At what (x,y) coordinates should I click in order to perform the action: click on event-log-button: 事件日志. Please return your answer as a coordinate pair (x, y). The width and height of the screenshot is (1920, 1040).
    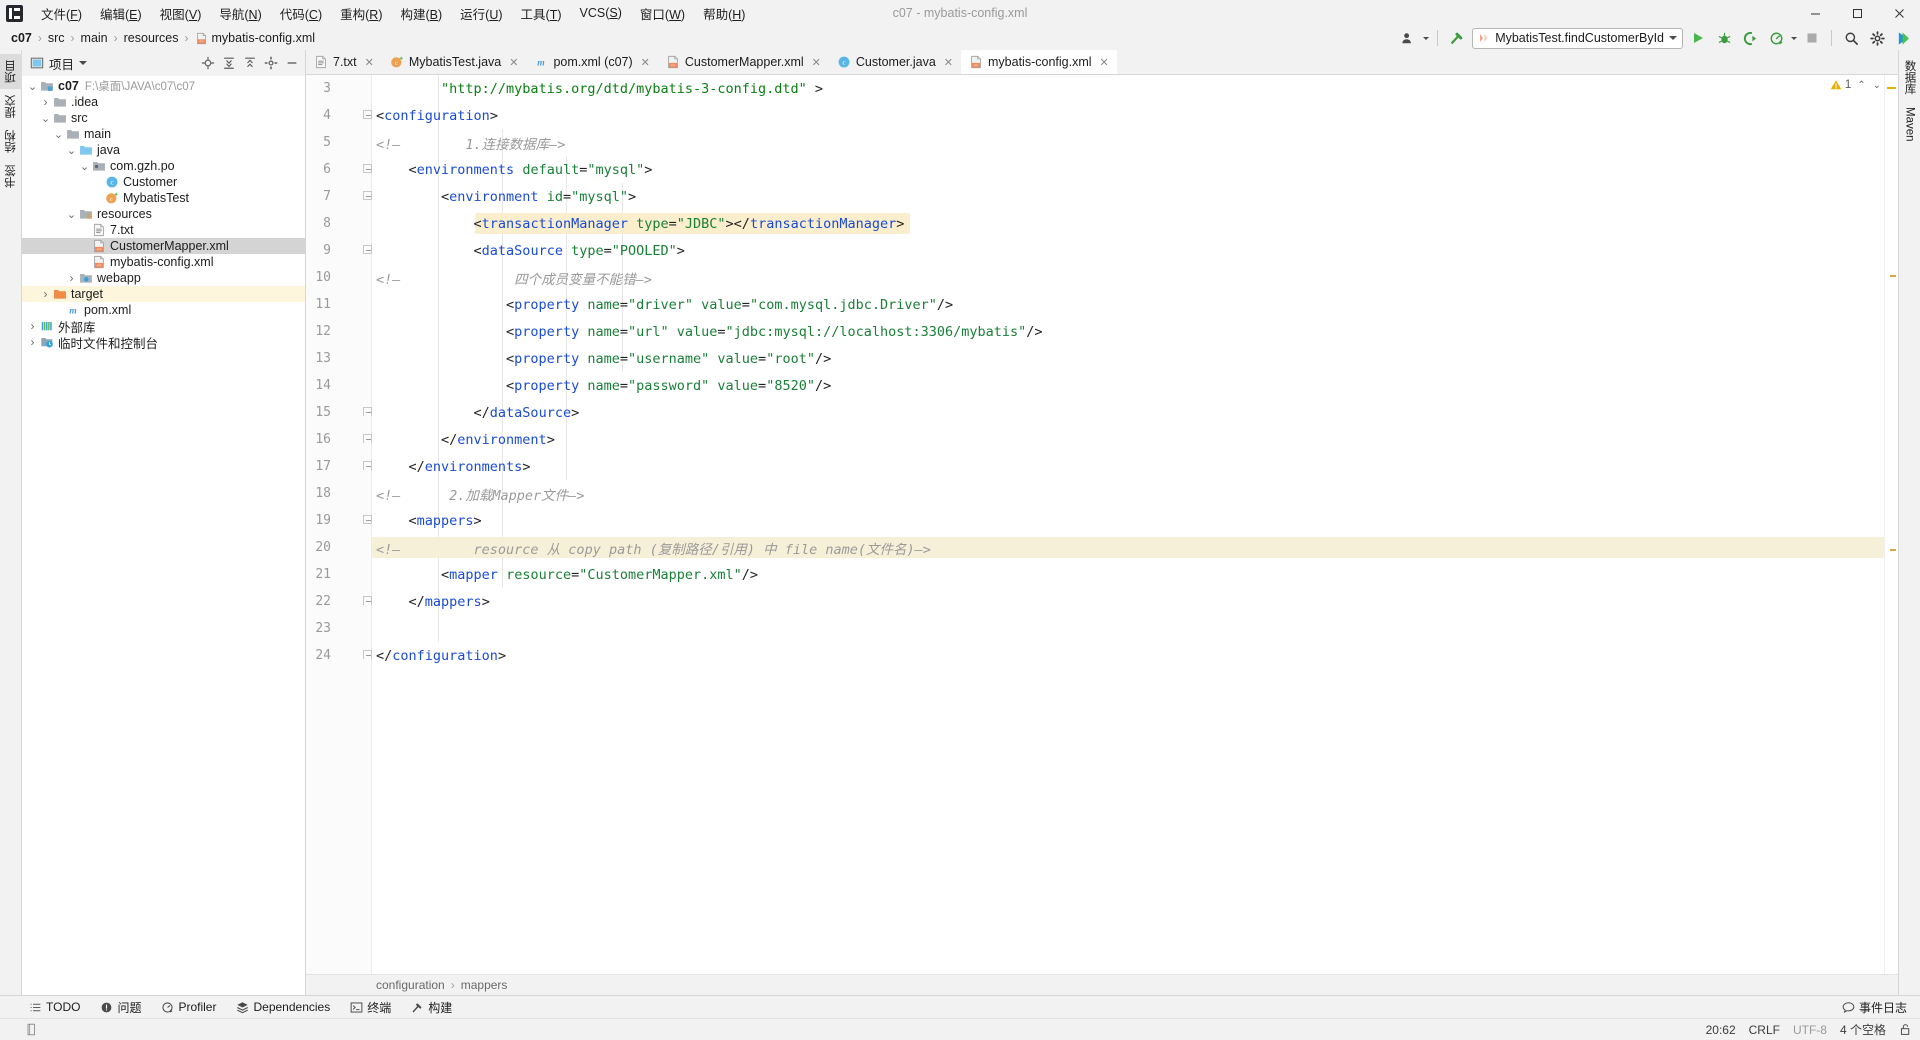
    Looking at the image, I should click on (1874, 1007).